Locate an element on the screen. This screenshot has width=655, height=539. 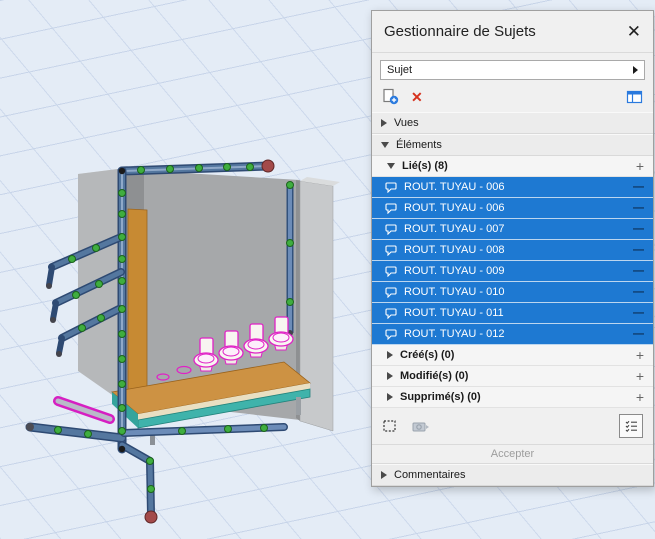
section-comments-label: Commentaires is located at coordinates (430, 475).